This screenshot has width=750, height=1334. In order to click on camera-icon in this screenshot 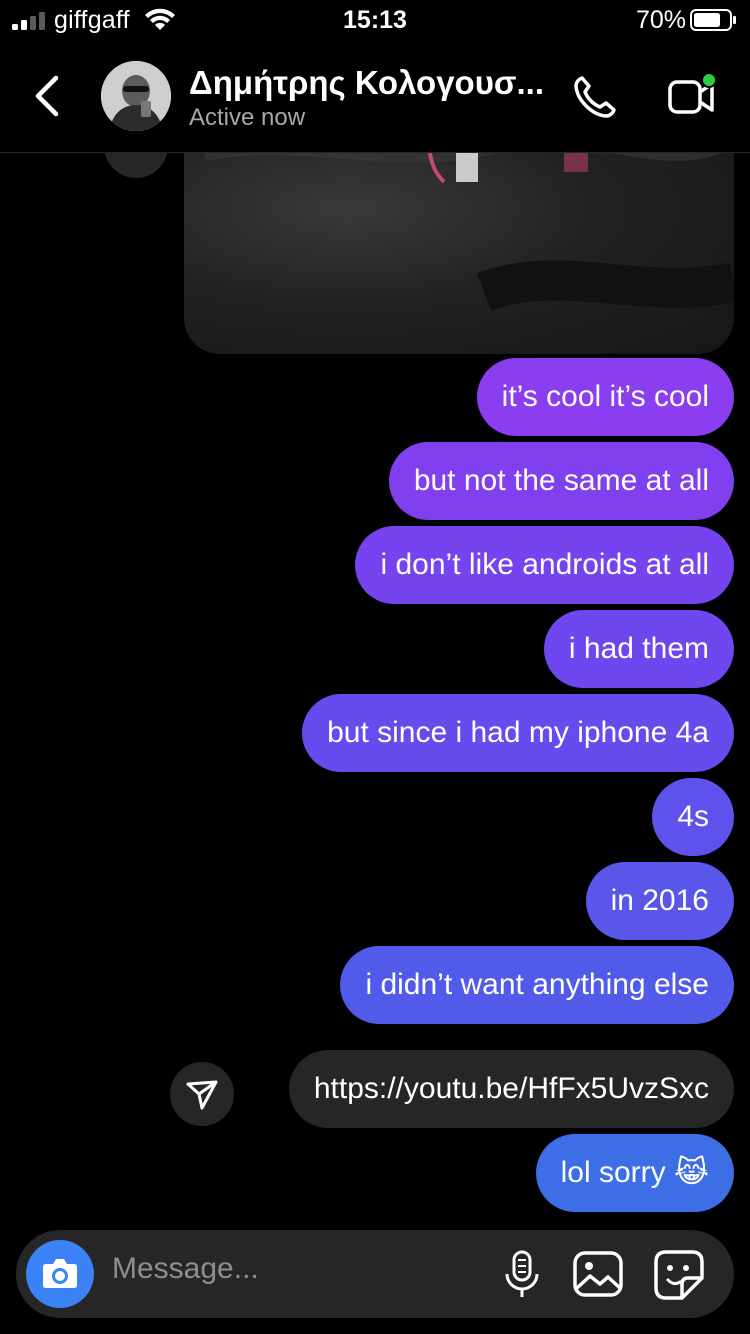, I will do `click(60, 1273)`.